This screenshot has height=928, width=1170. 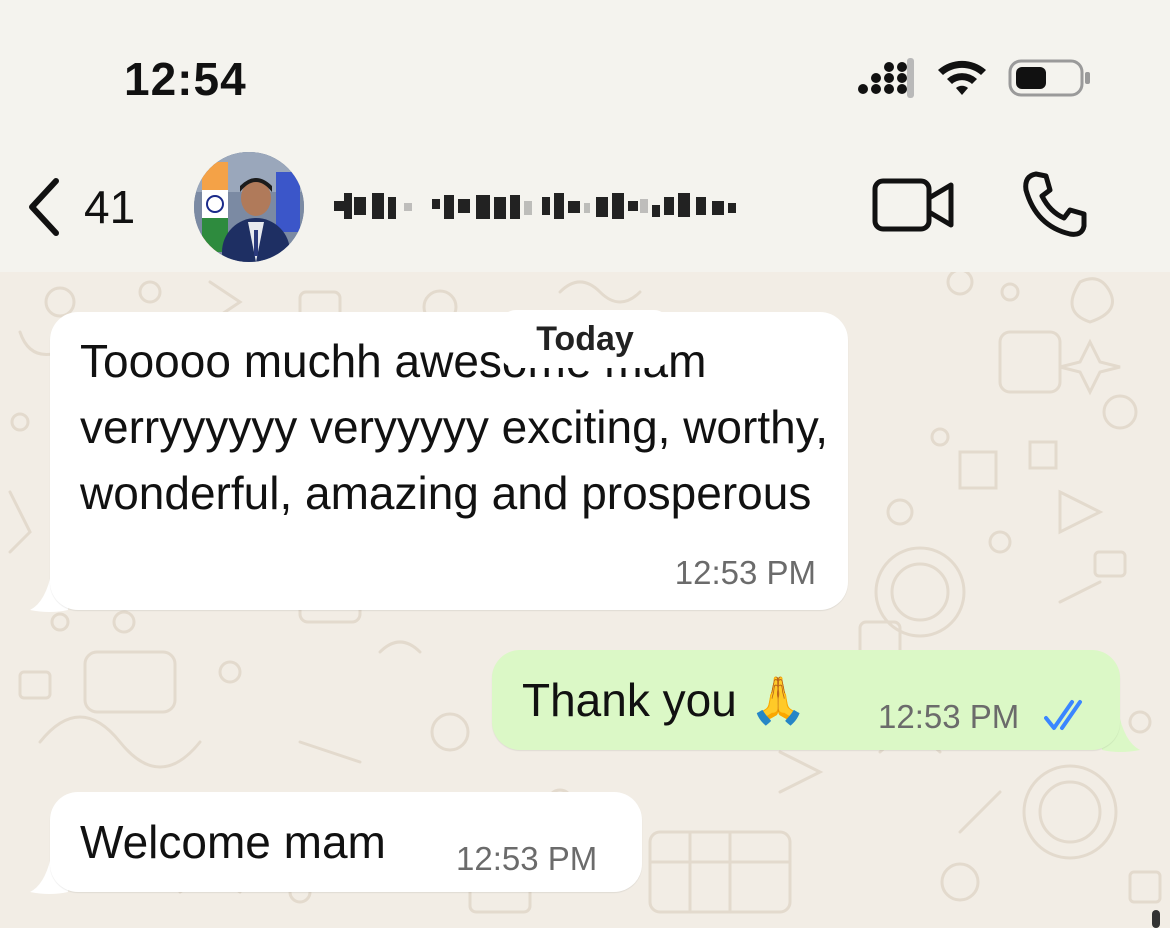 What do you see at coordinates (110, 207) in the screenshot?
I see `unread-count: 41` at bounding box center [110, 207].